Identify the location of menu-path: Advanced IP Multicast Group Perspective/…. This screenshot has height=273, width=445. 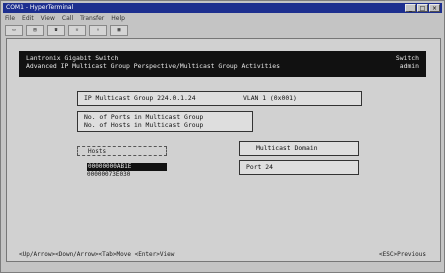
(153, 66).